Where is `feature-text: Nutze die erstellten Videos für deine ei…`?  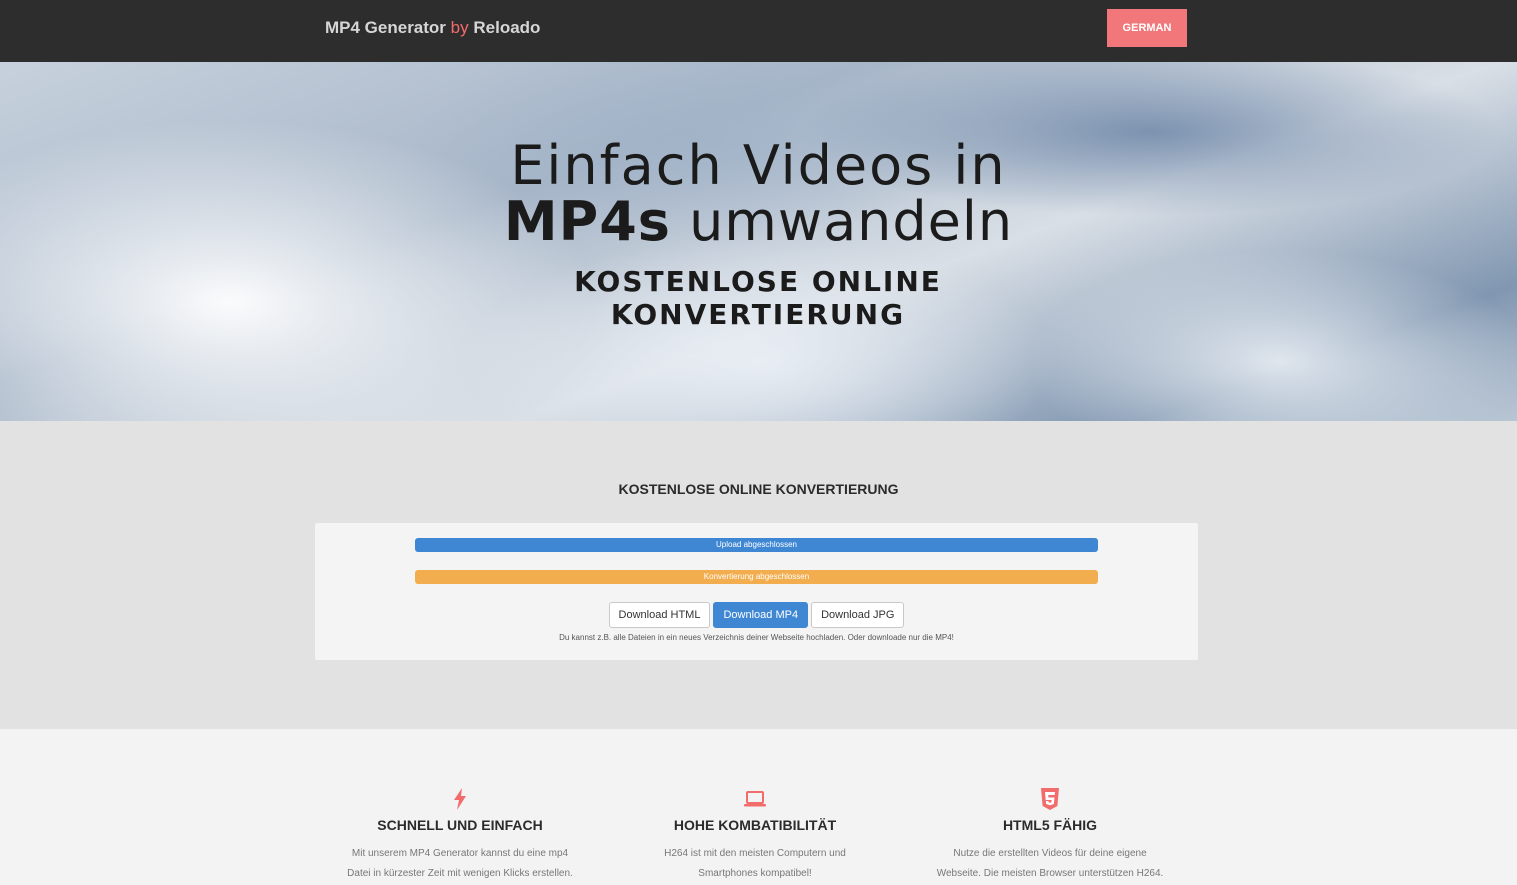
feature-text: Nutze die erstellten Videos für deine ei… is located at coordinates (1050, 864).